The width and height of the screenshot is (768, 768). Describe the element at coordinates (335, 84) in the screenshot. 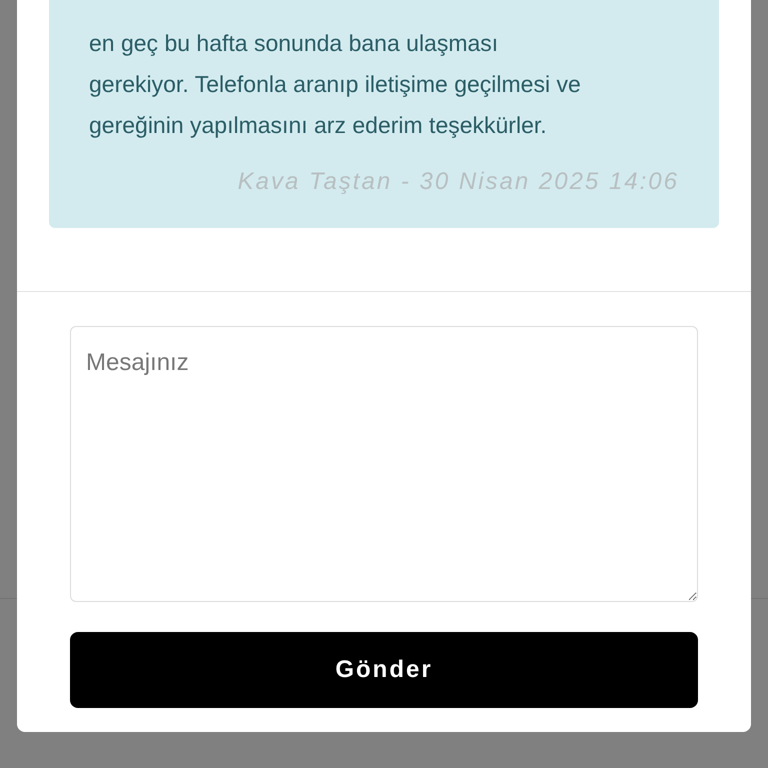

I see `message-text: en geç bu hafta sonunda bana ulaşması gerekiyor. Telefonla aranıp iletişime geçilmesi ve gereğinin yapılmasını arz ederim teşekkürler.` at that location.